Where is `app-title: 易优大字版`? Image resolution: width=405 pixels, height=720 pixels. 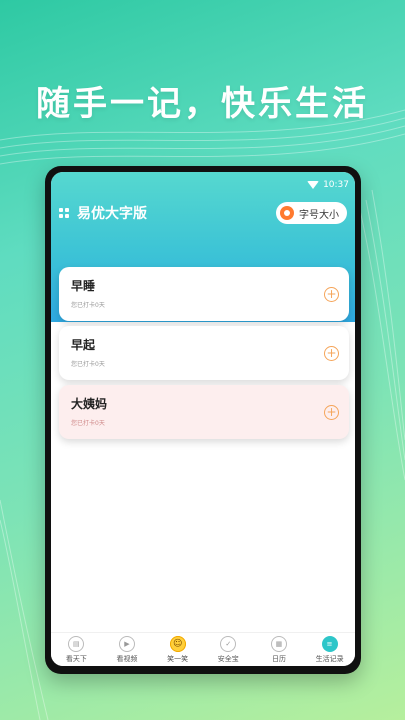 app-title: 易优大字版 is located at coordinates (112, 214).